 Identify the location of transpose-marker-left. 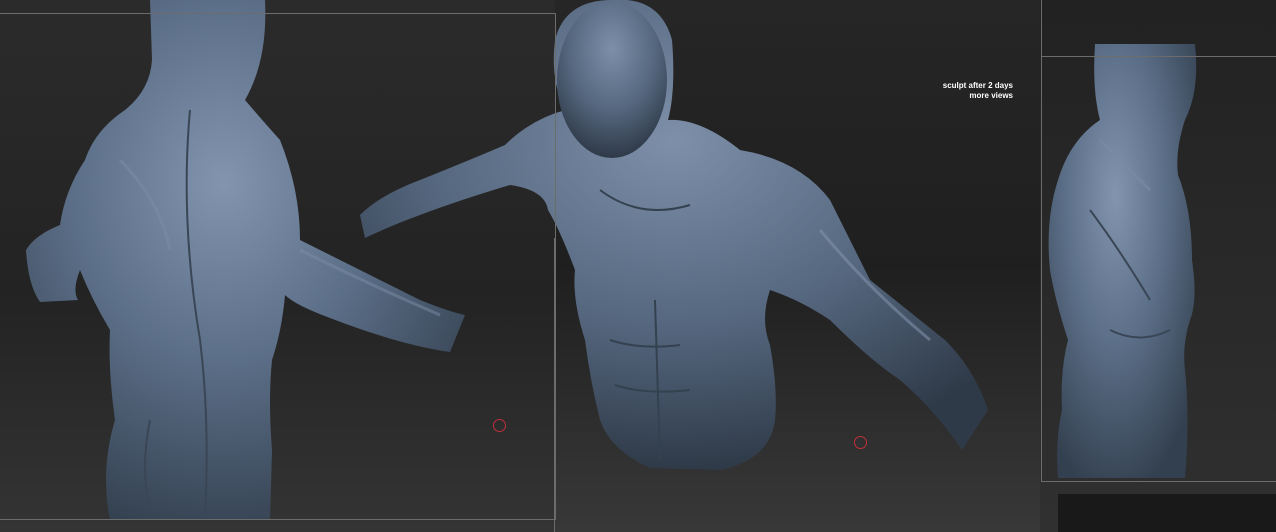
(499, 425).